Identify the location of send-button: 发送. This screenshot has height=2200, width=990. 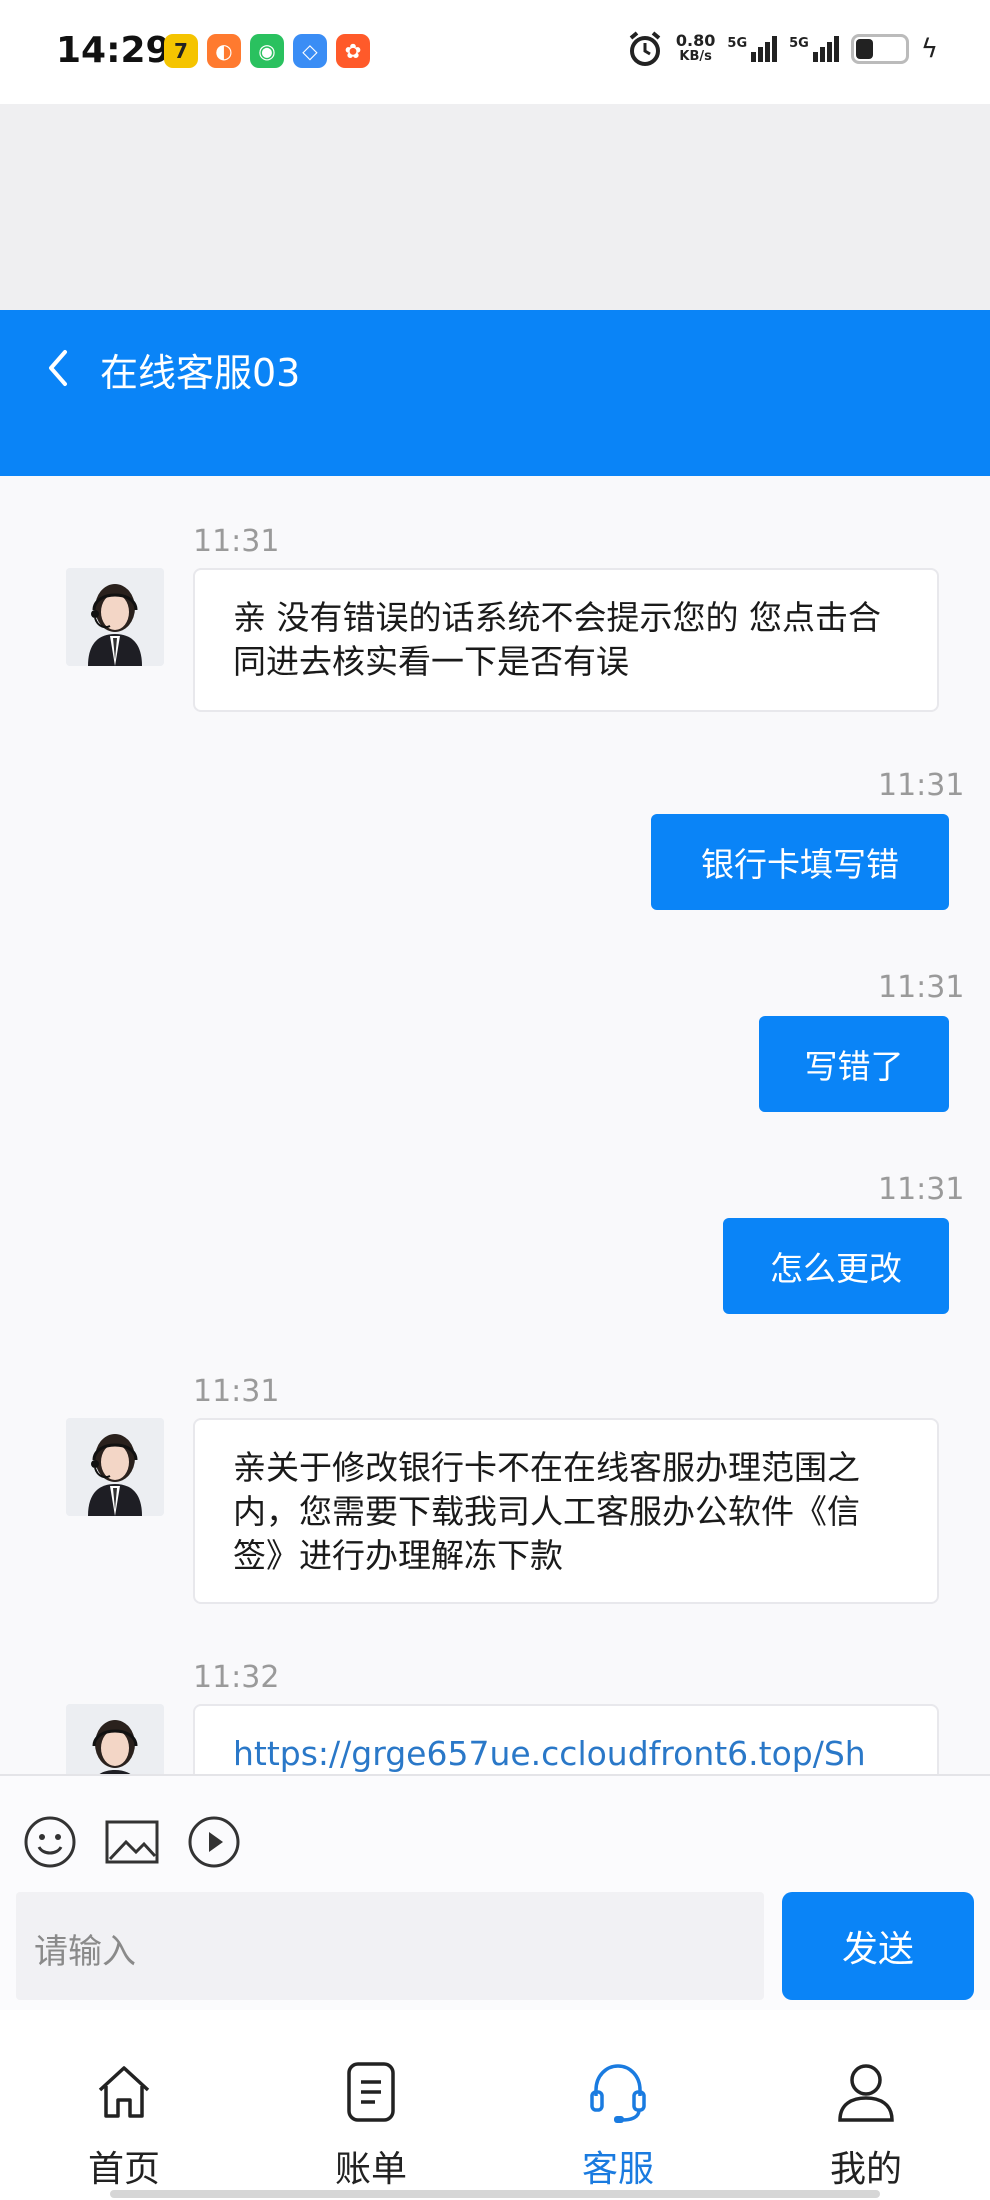
(878, 1946).